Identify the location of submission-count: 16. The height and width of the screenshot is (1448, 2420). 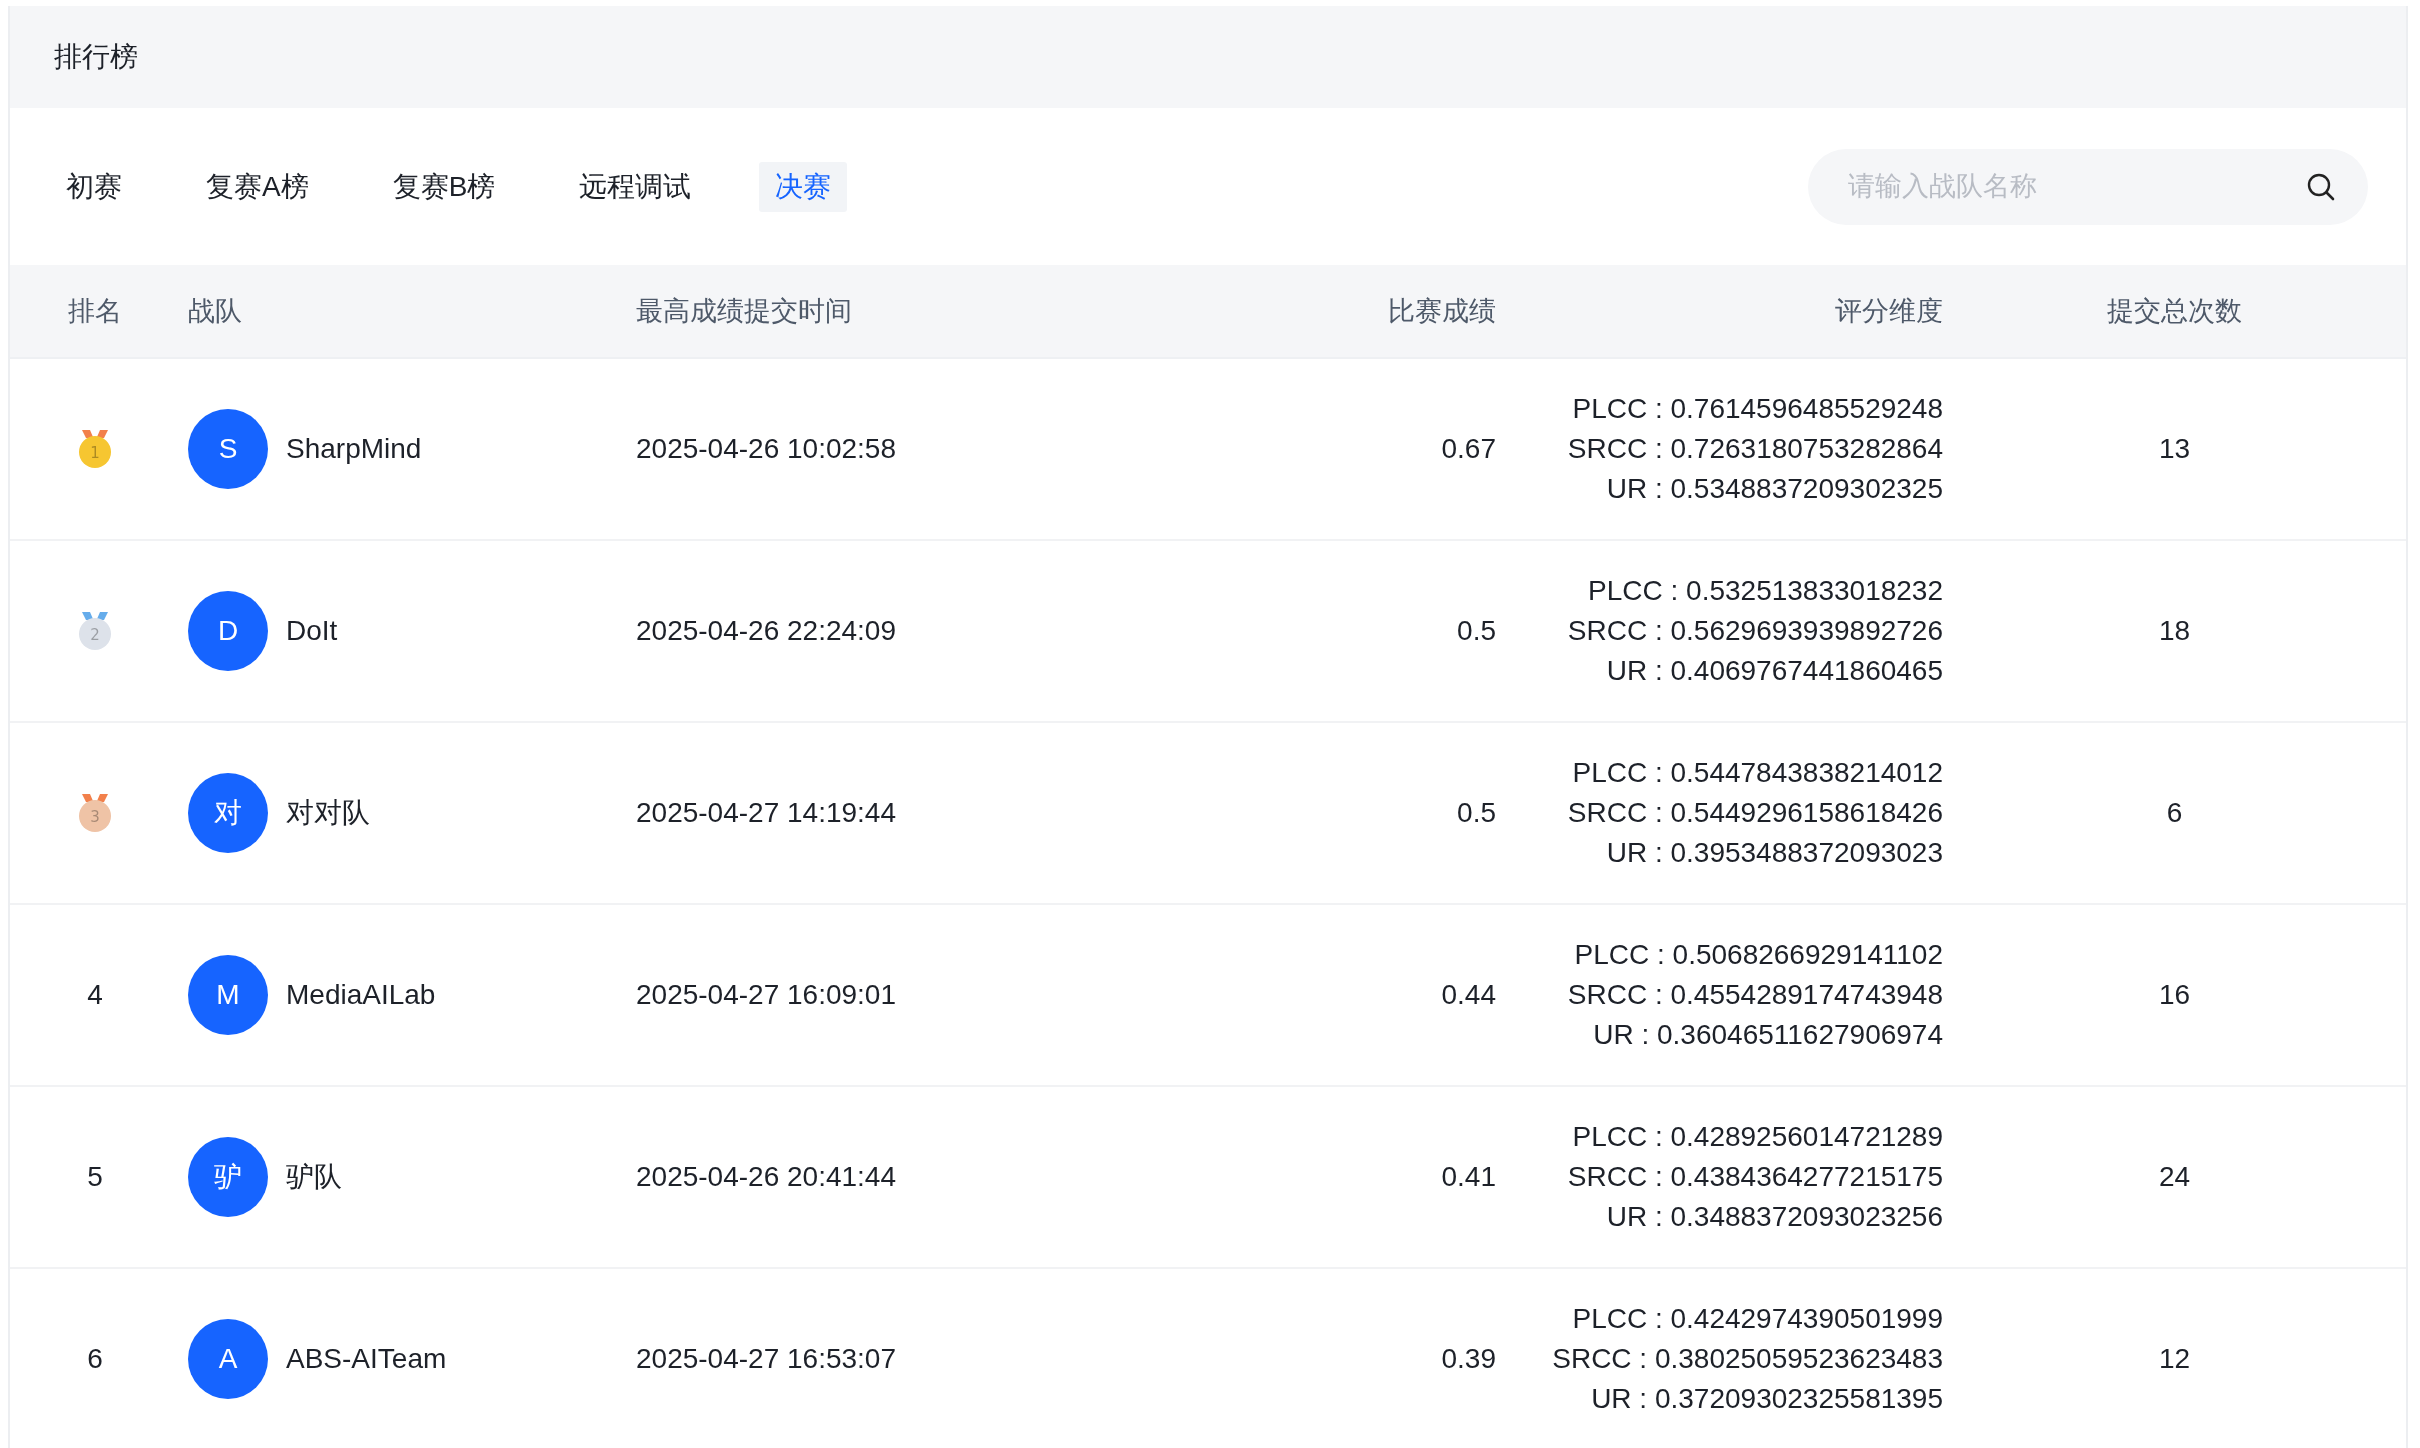
(2174, 995).